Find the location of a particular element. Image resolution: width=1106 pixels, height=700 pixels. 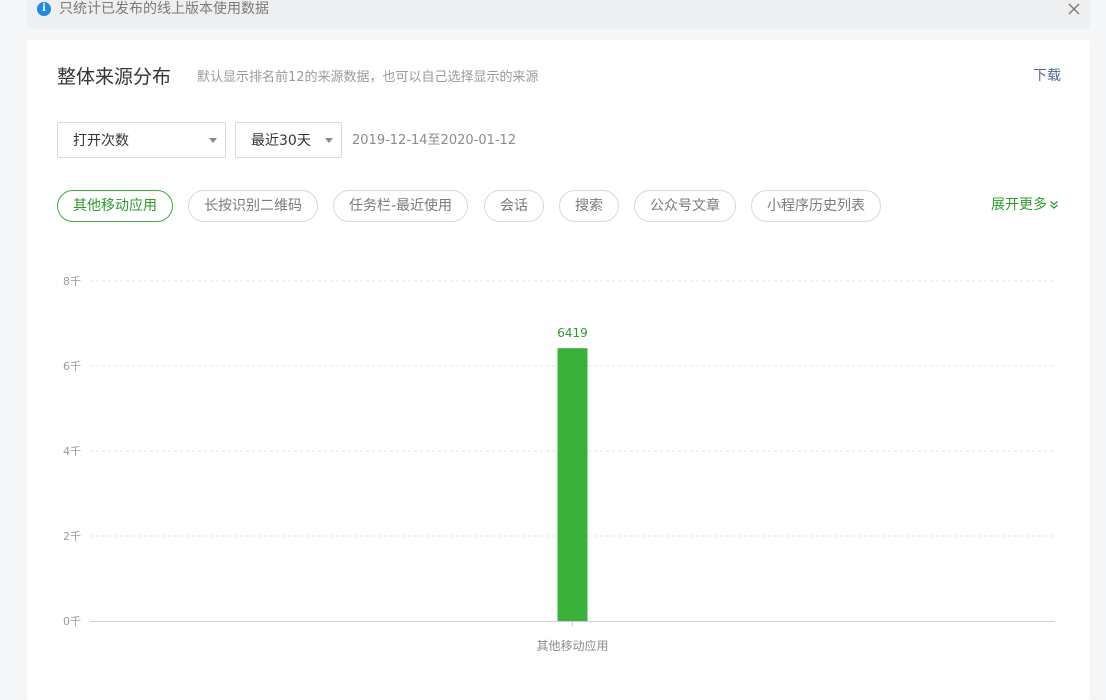

y-tick-label: 2千 is located at coordinates (72, 536).